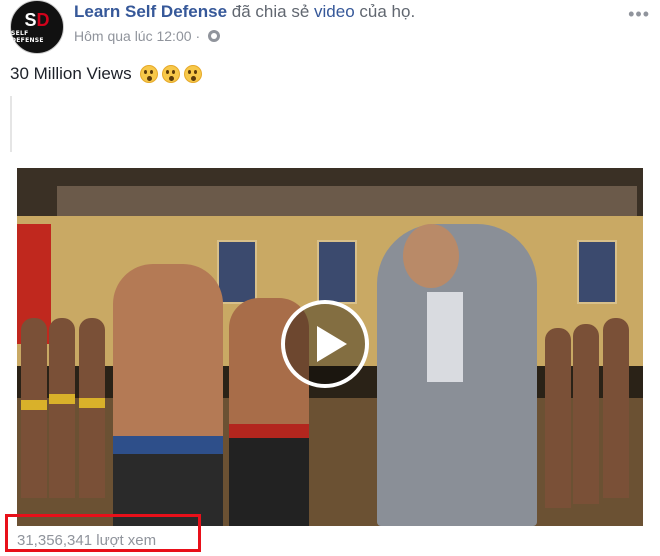 The width and height of the screenshot is (660, 556). Describe the element at coordinates (103, 533) in the screenshot. I see `highlight-box` at that location.